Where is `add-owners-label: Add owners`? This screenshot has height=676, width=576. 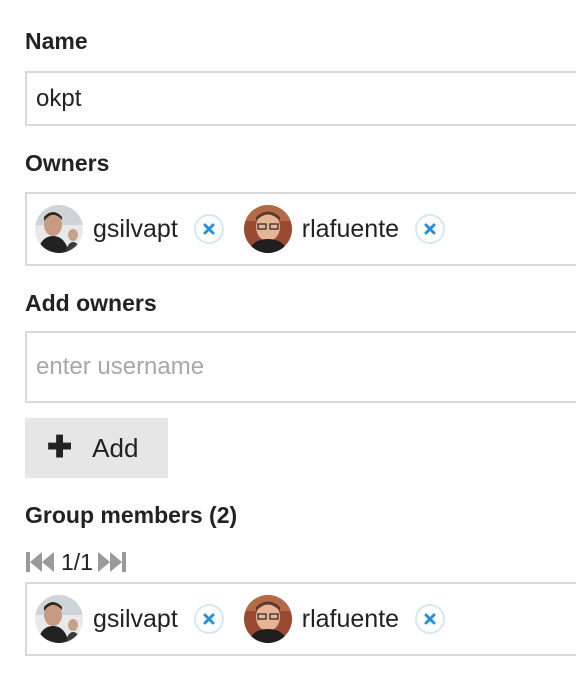 add-owners-label: Add owners is located at coordinates (91, 303).